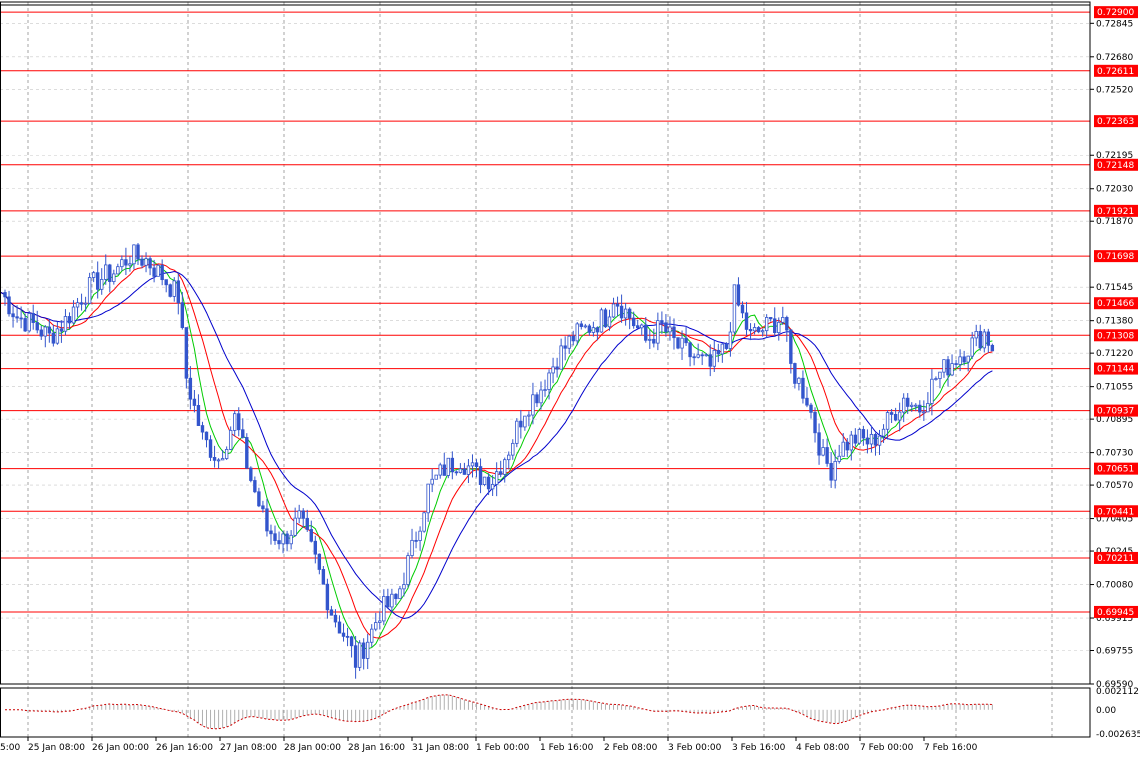 Image resolution: width=1140 pixels, height=757 pixels. I want to click on level-label: 0.72611, so click(1115, 72).